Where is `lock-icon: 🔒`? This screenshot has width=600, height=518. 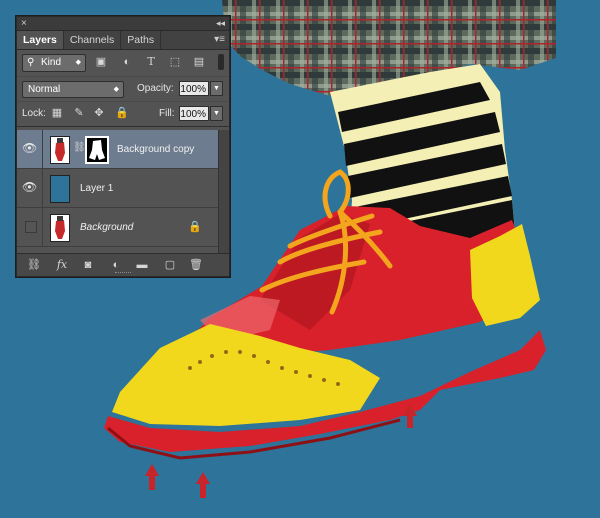
lock-icon: 🔒 is located at coordinates (195, 227).